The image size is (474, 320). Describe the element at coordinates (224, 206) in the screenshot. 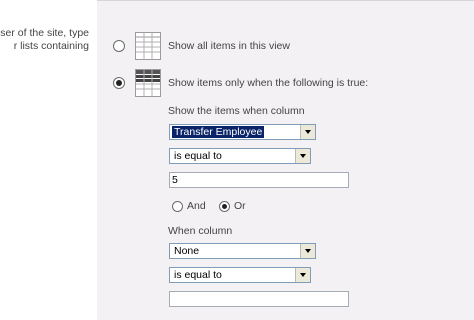

I see `or-radio` at that location.